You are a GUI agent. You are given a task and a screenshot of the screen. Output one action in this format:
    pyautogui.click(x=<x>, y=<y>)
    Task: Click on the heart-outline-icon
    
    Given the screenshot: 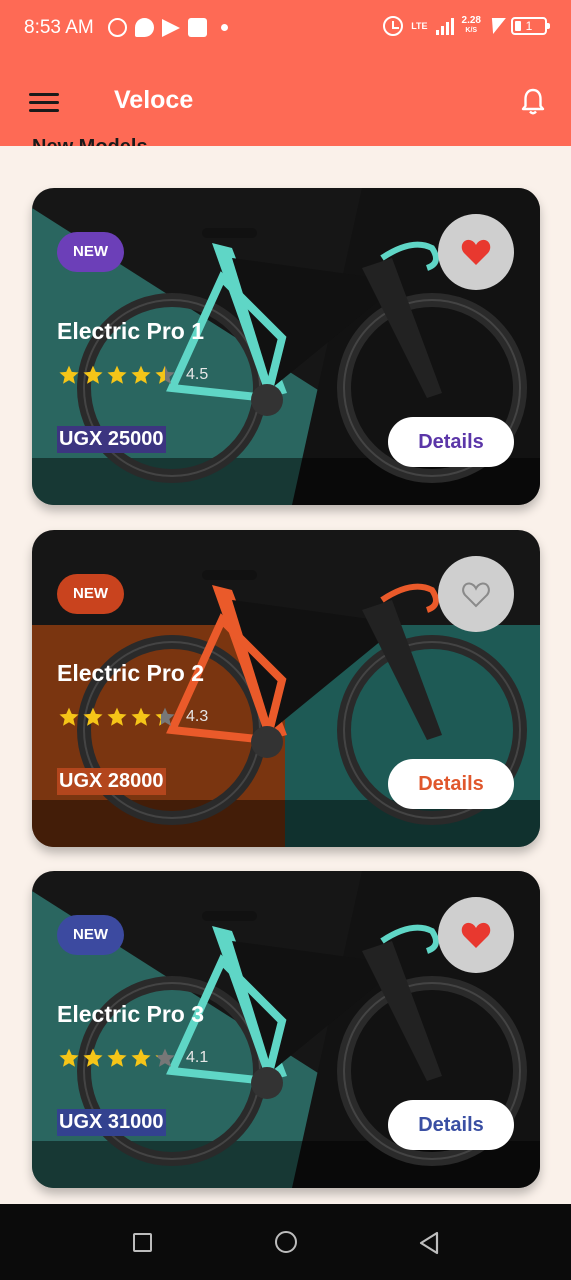 What is the action you would take?
    pyautogui.click(x=476, y=595)
    